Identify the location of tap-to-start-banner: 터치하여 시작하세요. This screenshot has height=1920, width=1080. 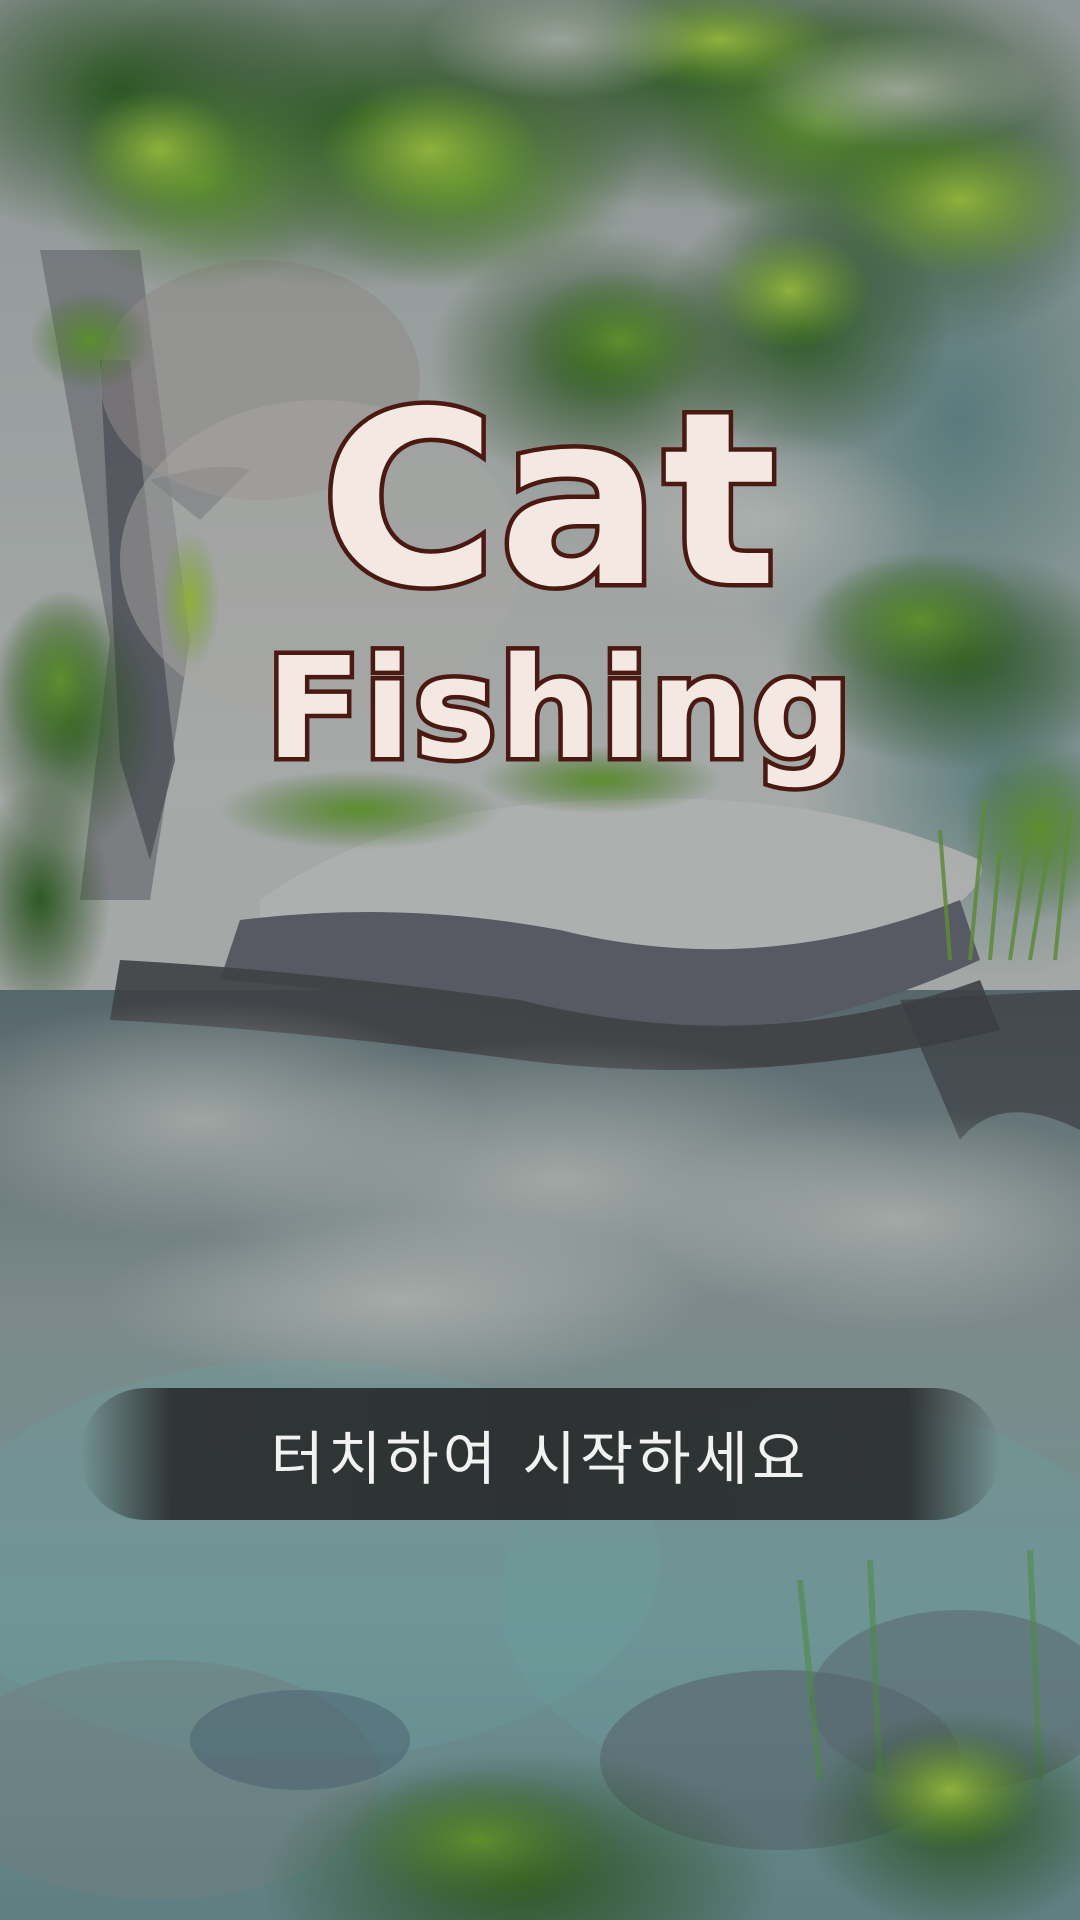
(540, 1454).